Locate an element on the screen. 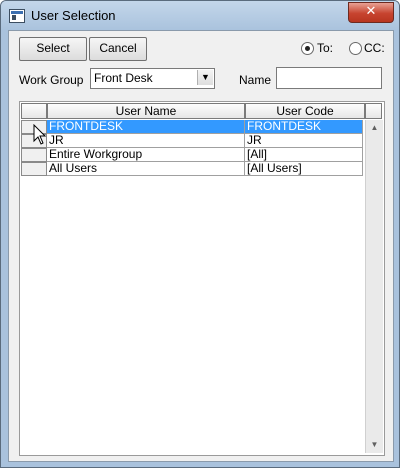  work-group-select: Front Desk ▼ is located at coordinates (152, 78).